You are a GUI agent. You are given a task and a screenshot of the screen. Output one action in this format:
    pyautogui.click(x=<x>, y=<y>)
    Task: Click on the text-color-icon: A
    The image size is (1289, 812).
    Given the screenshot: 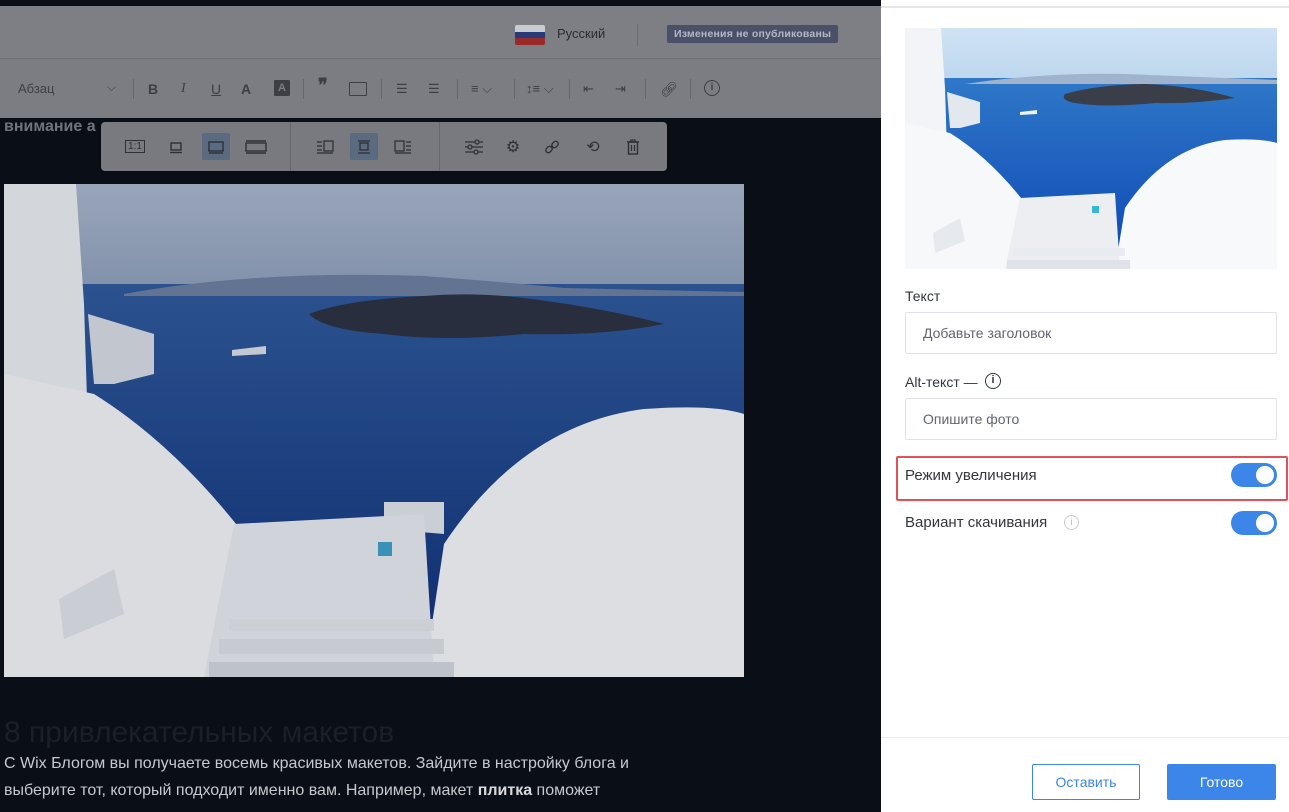 What is the action you would take?
    pyautogui.click(x=246, y=89)
    